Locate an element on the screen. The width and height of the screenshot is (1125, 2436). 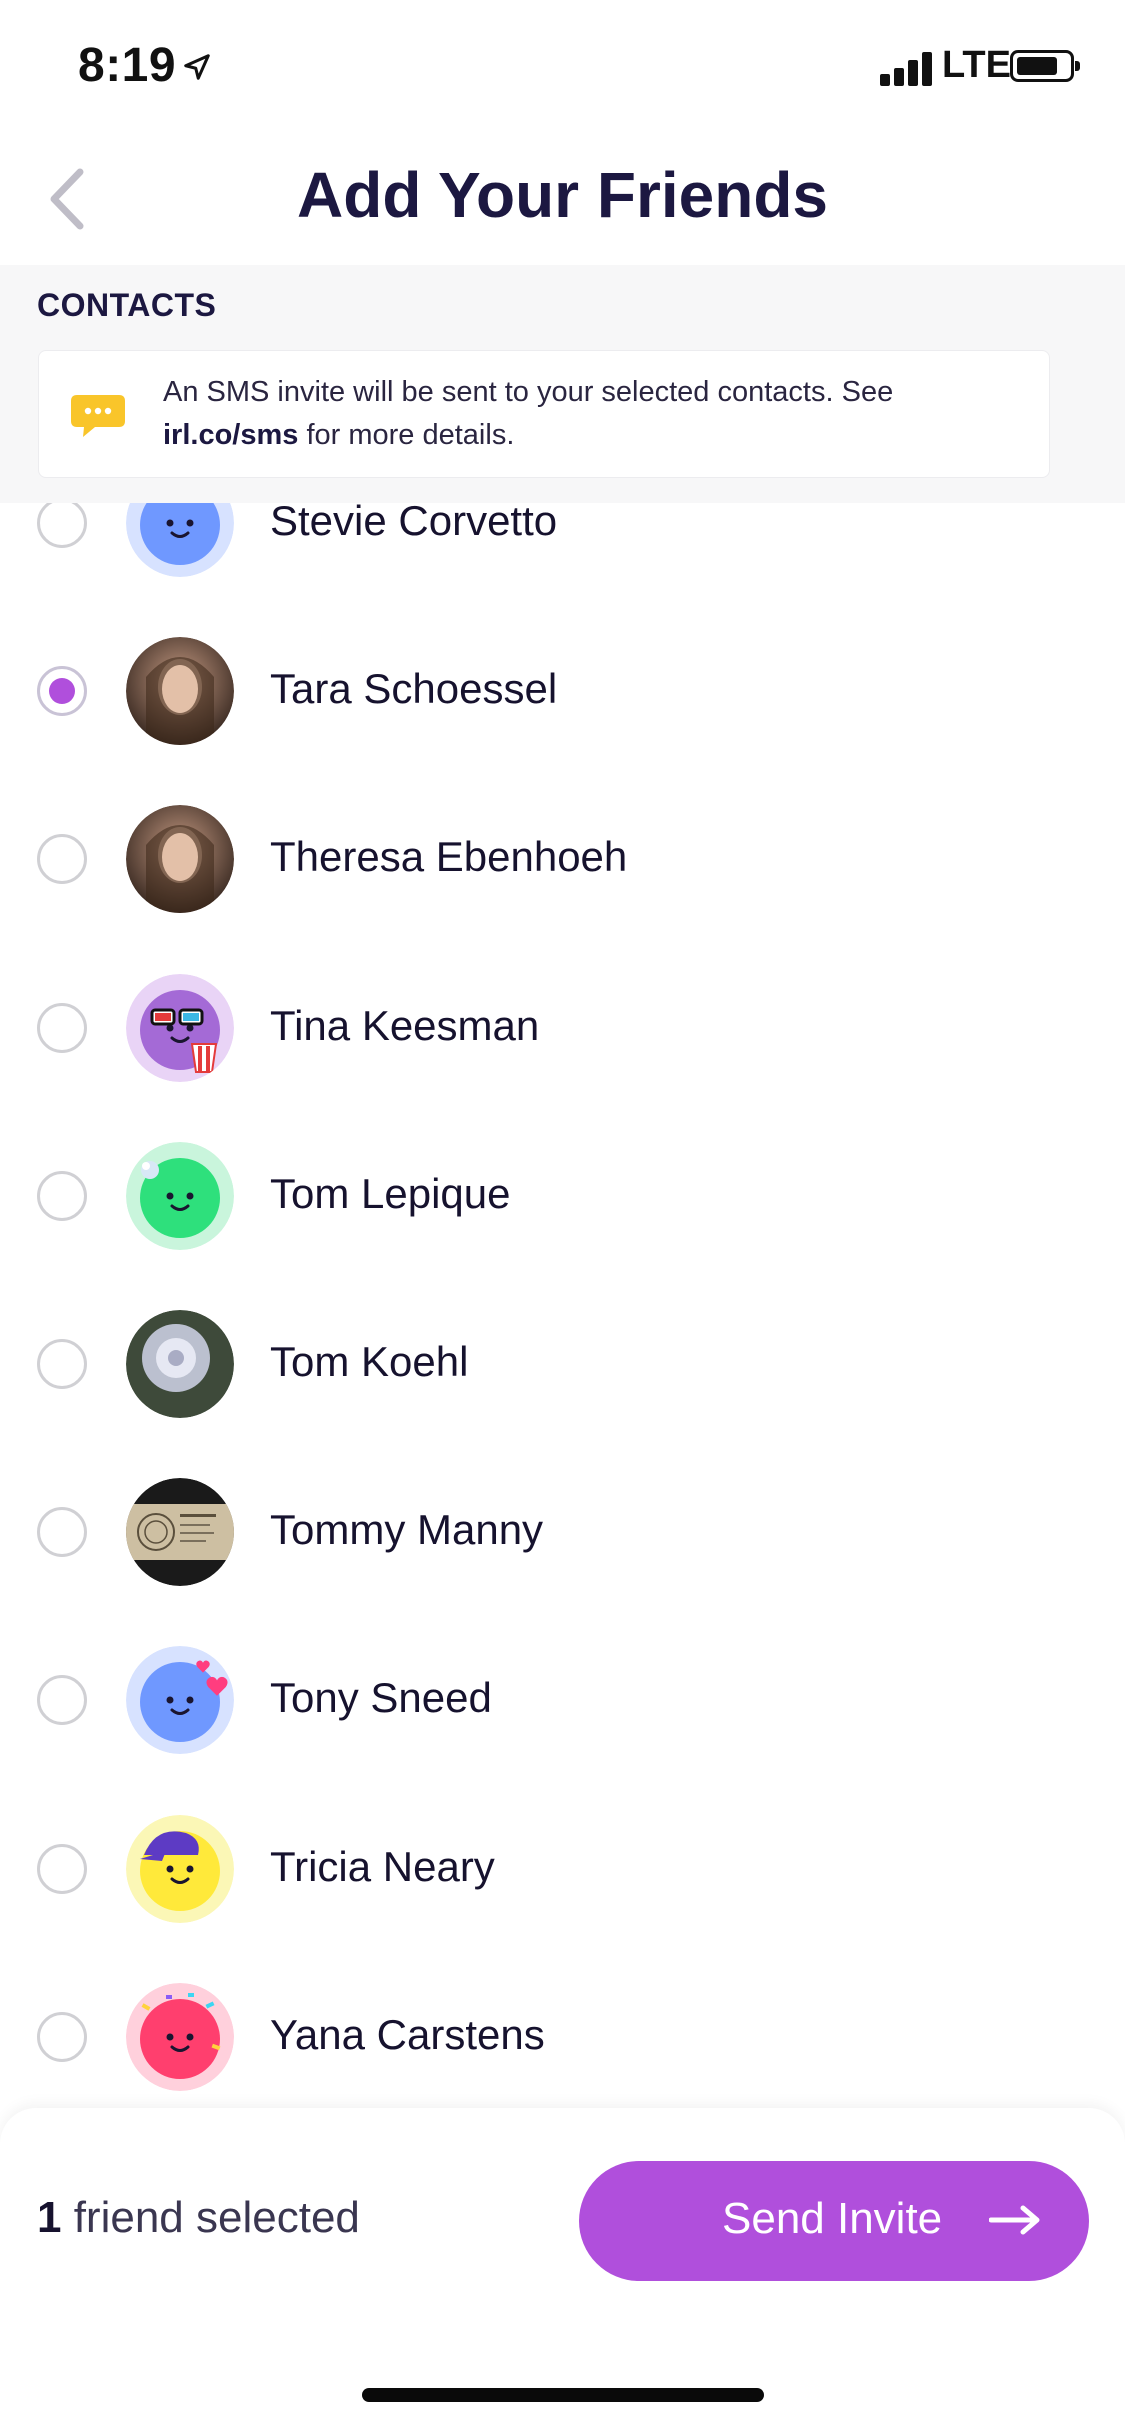
friend-row: Tommy Manny is located at coordinates (562, 1532).